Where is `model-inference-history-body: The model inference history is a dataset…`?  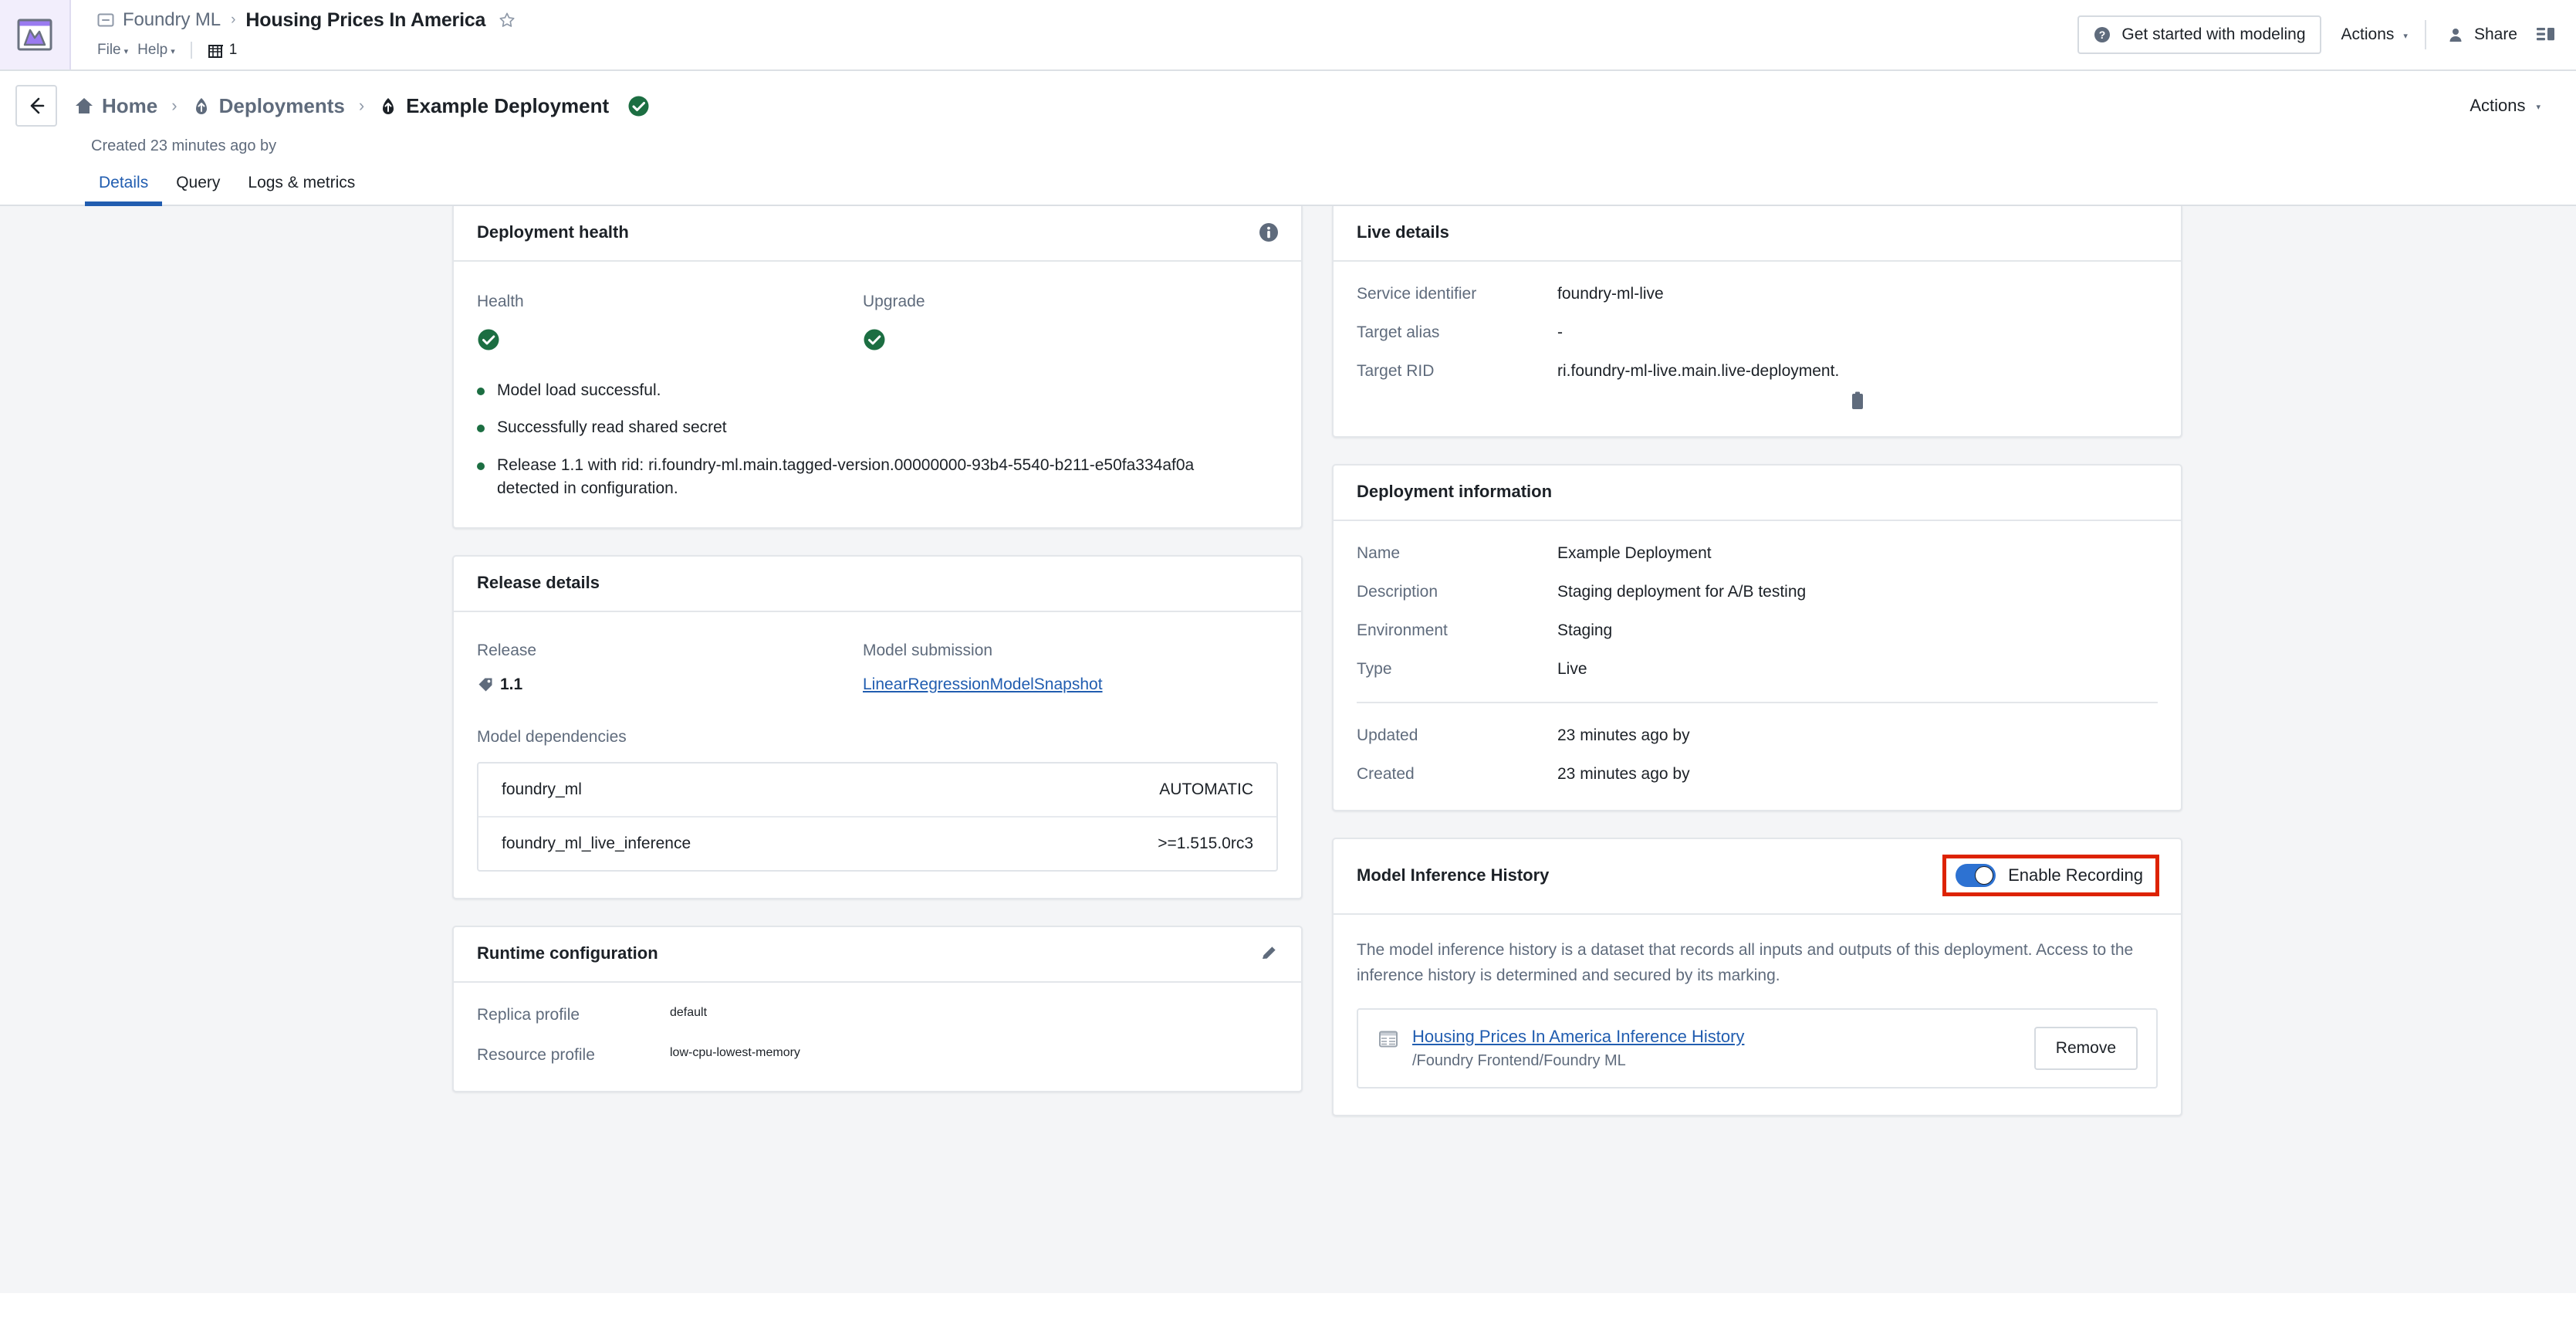
model-inference-history-body: The model inference history is a dataset… is located at coordinates (1757, 1015).